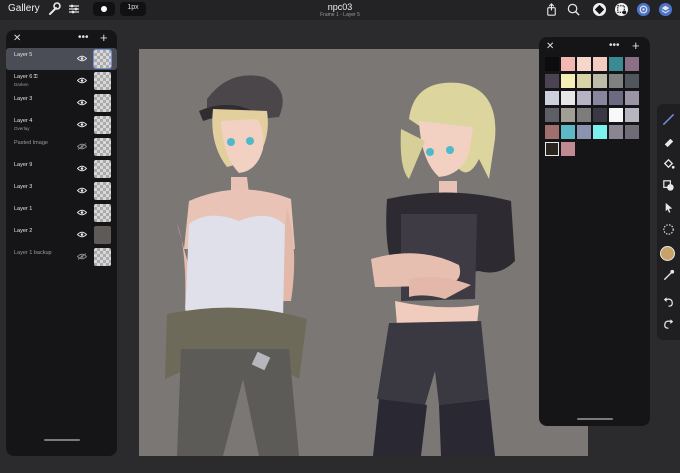 The image size is (680, 473). What do you see at coordinates (61, 59) in the screenshot?
I see `layer-row: Layer 5` at bounding box center [61, 59].